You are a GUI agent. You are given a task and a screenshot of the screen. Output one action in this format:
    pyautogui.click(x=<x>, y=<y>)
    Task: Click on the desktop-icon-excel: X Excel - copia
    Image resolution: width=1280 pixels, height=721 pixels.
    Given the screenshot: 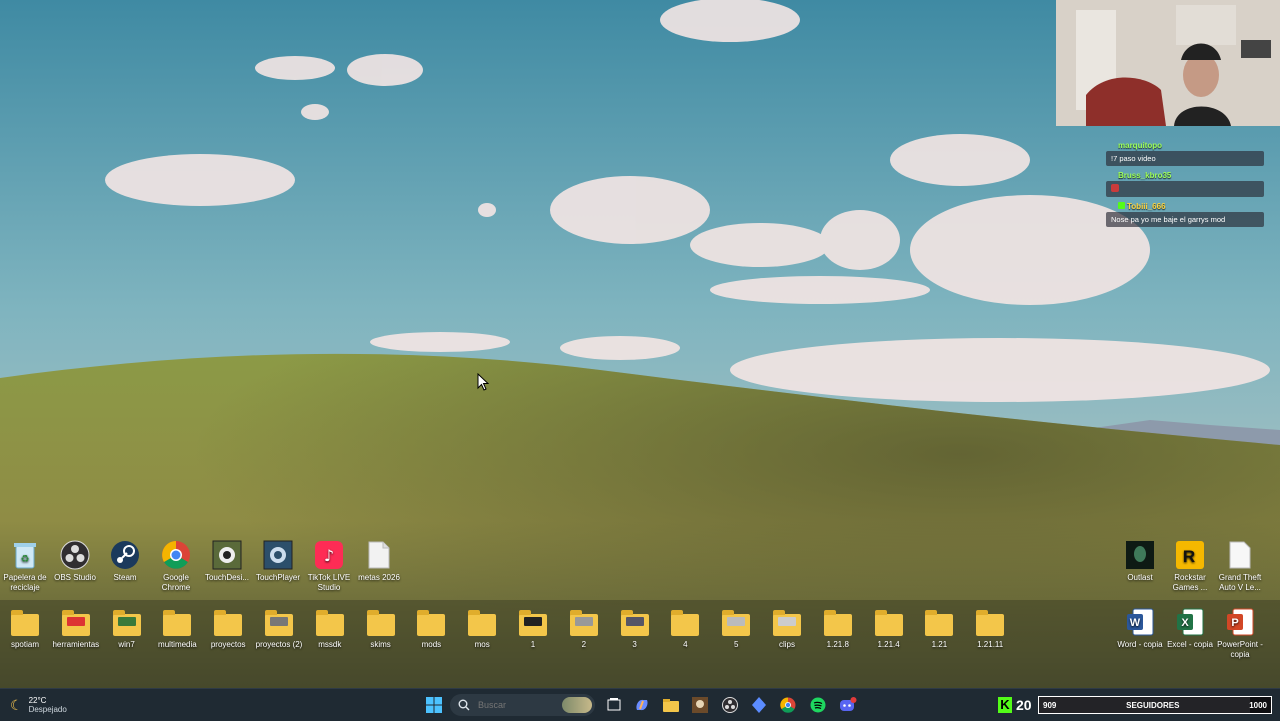 What is the action you would take?
    pyautogui.click(x=1190, y=628)
    